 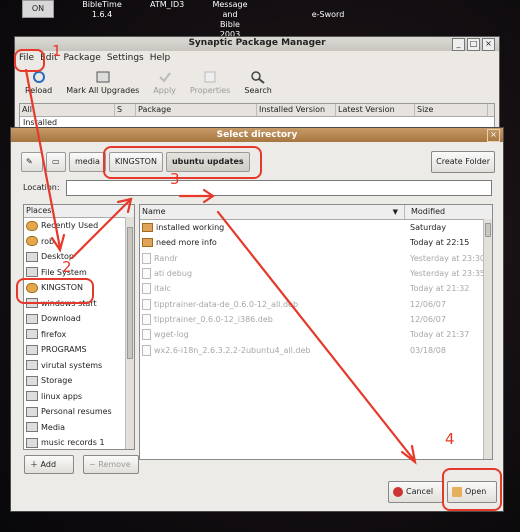 I want to click on arrow-file-to-kingston, so click(x=43, y=159).